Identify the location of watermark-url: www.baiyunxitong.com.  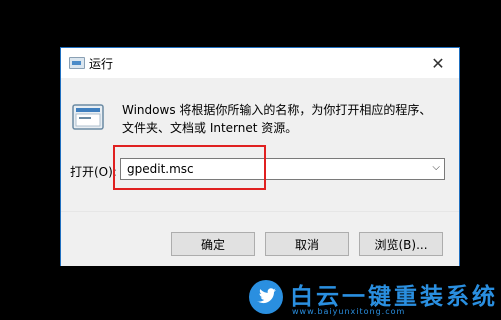
(349, 311).